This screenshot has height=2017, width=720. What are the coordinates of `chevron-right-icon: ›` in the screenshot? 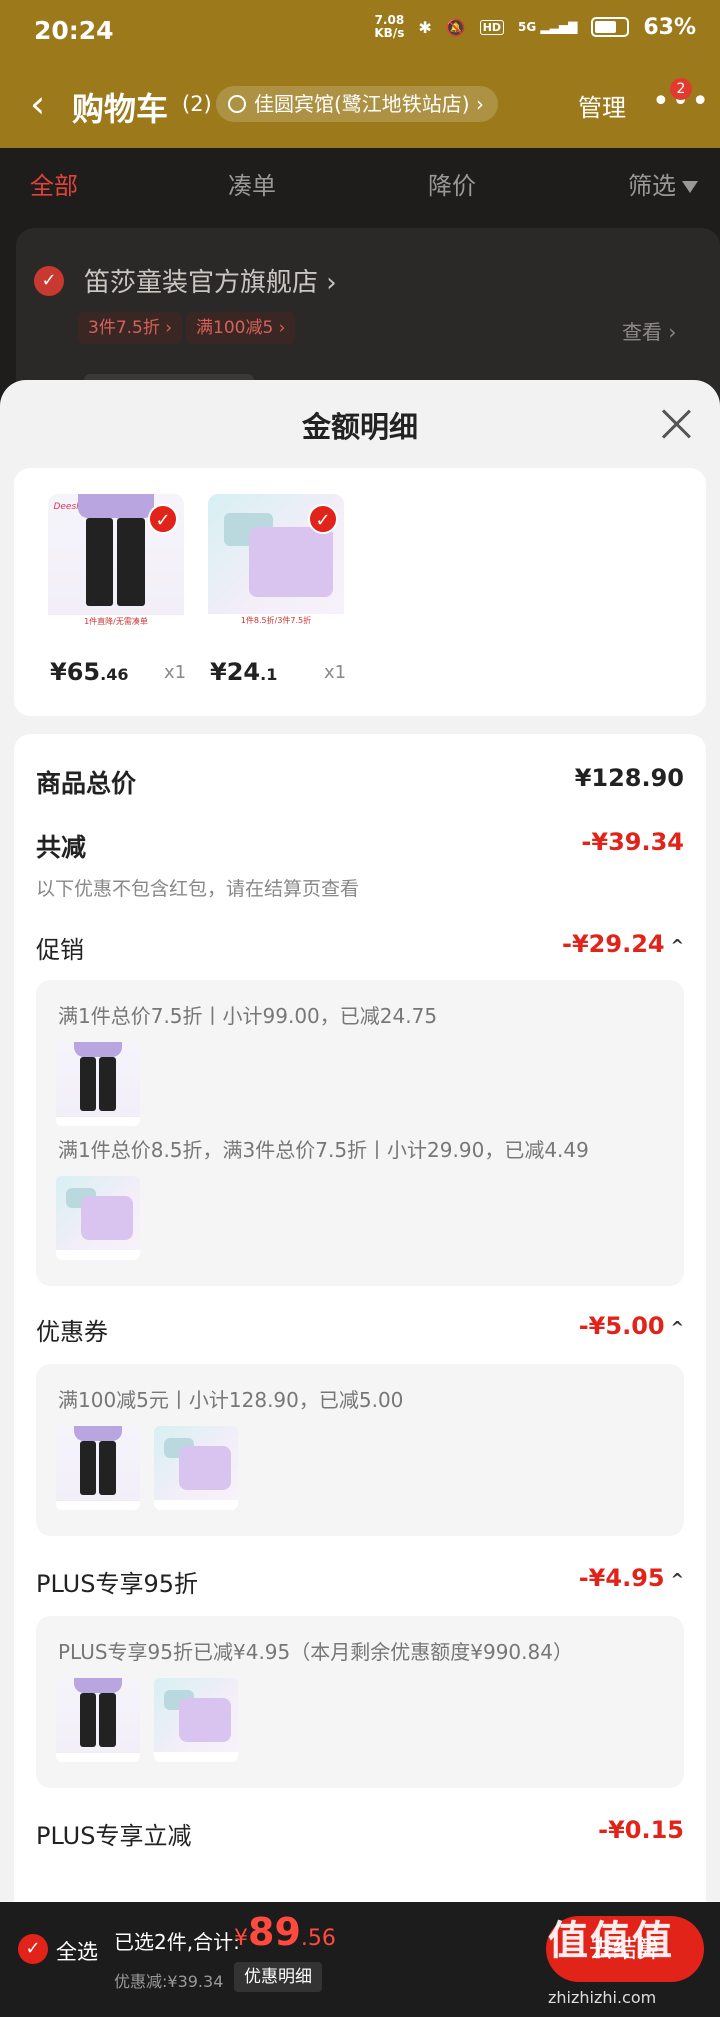 It's located at (479, 104).